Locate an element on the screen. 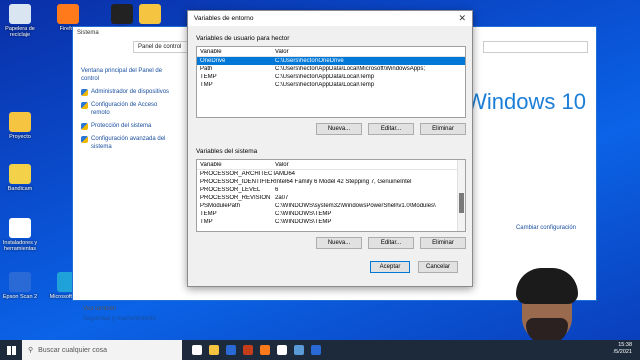 This screenshot has width=640, height=360. dialog-footer: Aceptar Cancelar is located at coordinates (330, 267).